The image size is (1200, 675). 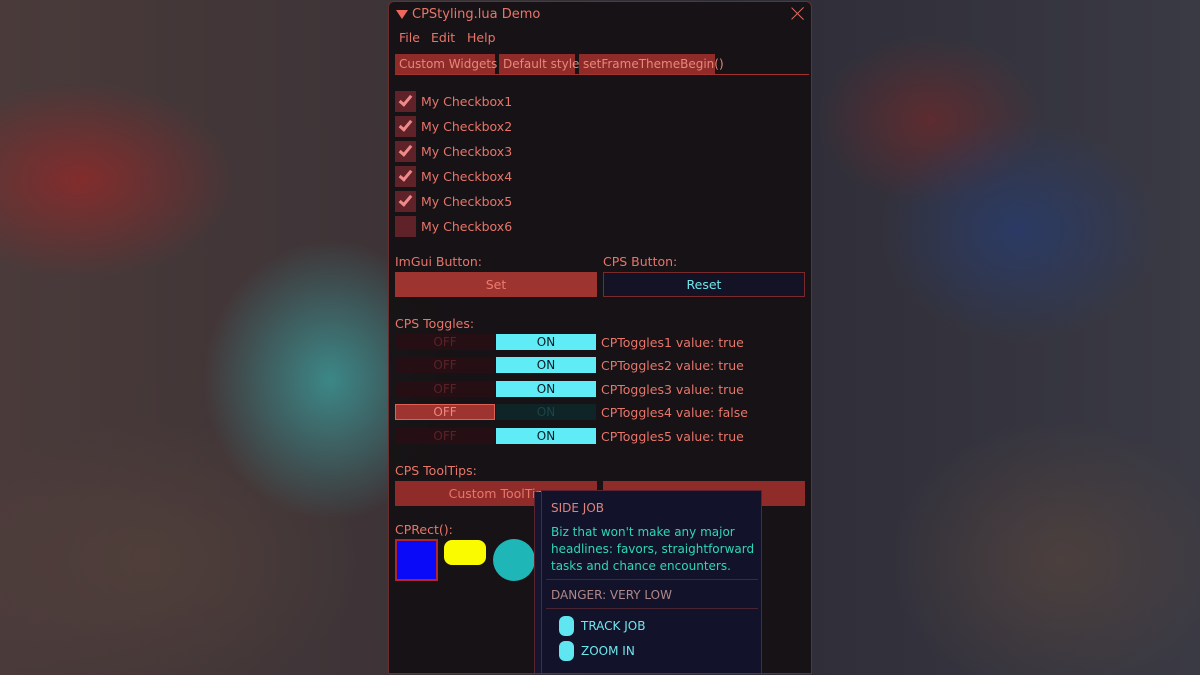 I want to click on toggle-value-text: CPToggles5 value: true, so click(x=672, y=436).